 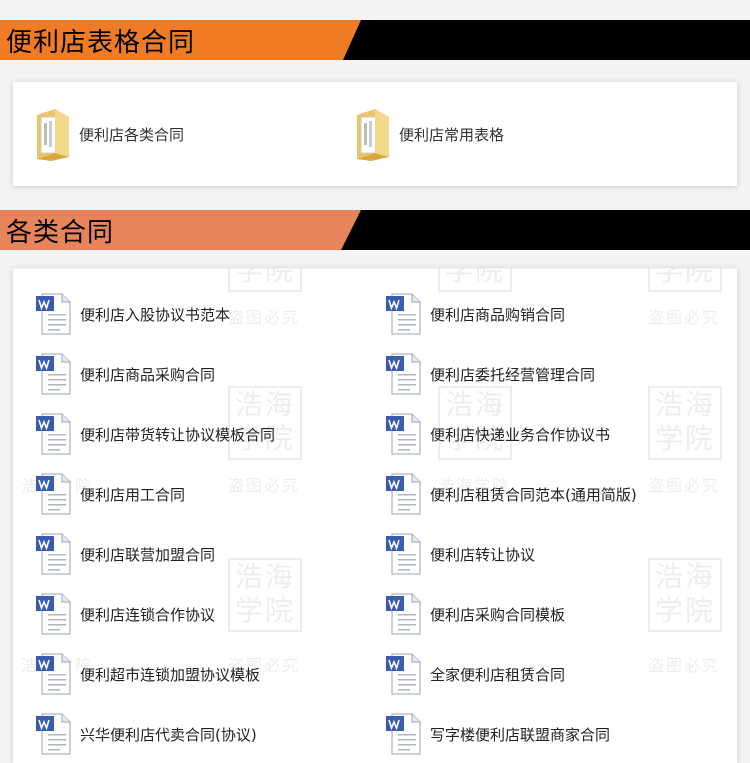 What do you see at coordinates (148, 554) in the screenshot?
I see `contract-label: 便利店联营加盟合同` at bounding box center [148, 554].